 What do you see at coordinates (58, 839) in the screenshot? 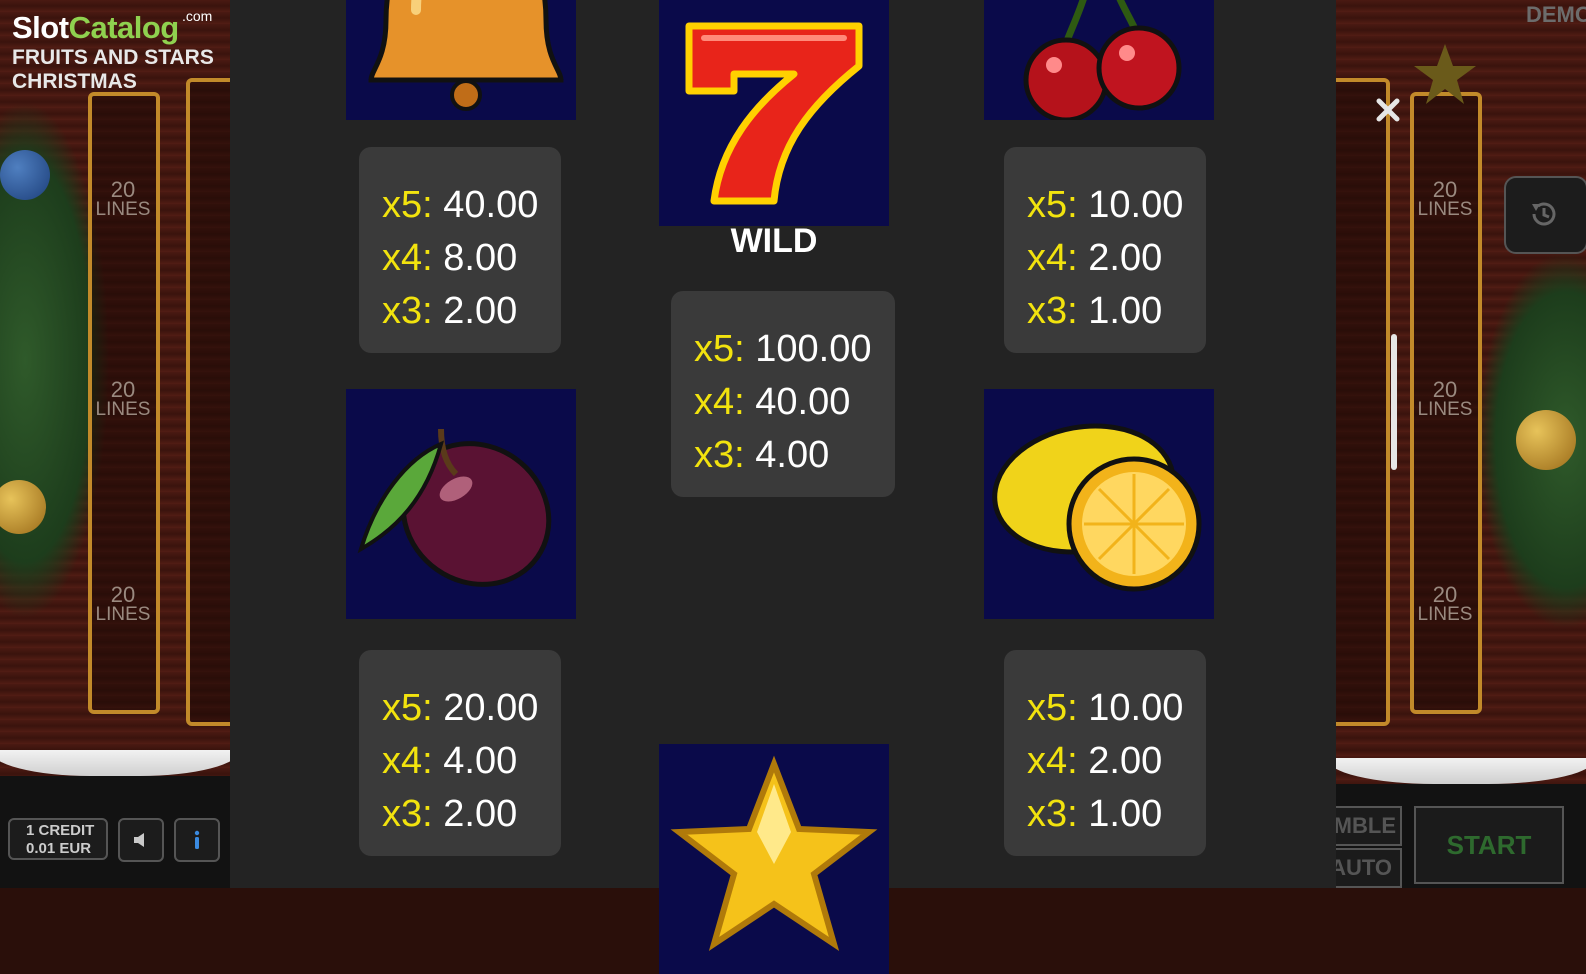
I see `credit-value-button: 1 CREDIT 0.01 EUR` at bounding box center [58, 839].